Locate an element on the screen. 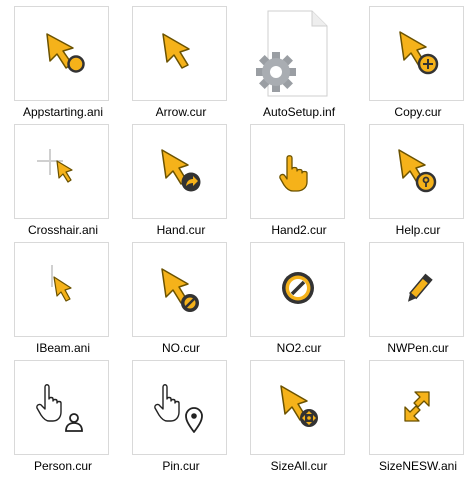 This screenshot has height=482, width=476. file-item-autosetup: AutoSetup.inf is located at coordinates (300, 65).